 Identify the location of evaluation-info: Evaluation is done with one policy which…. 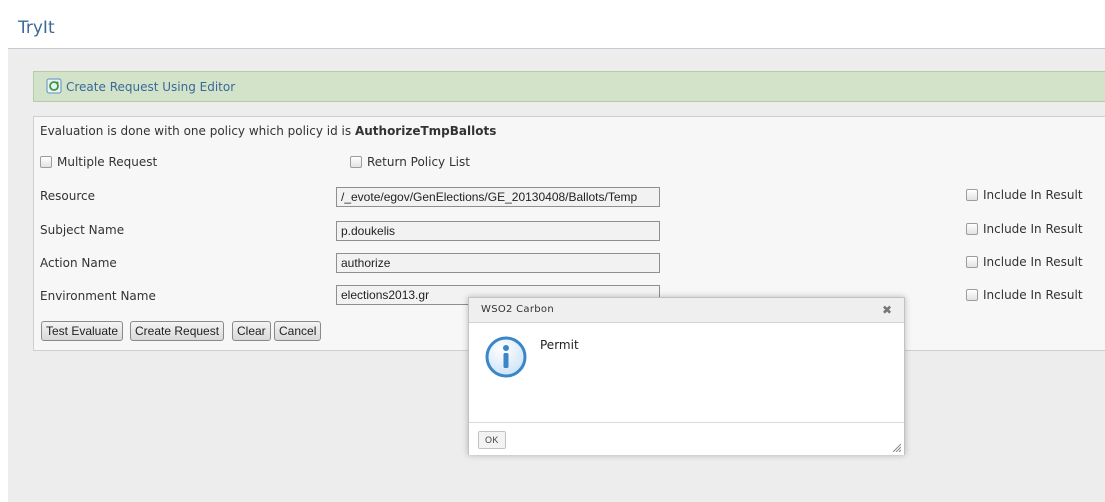
(268, 131).